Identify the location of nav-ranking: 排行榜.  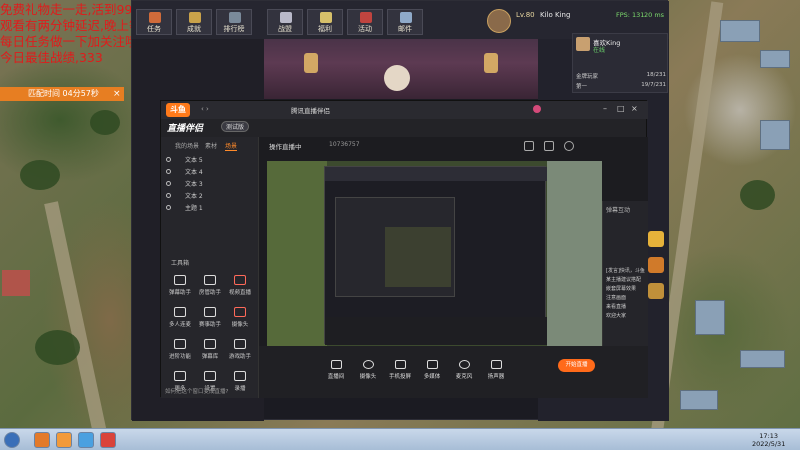
(234, 22).